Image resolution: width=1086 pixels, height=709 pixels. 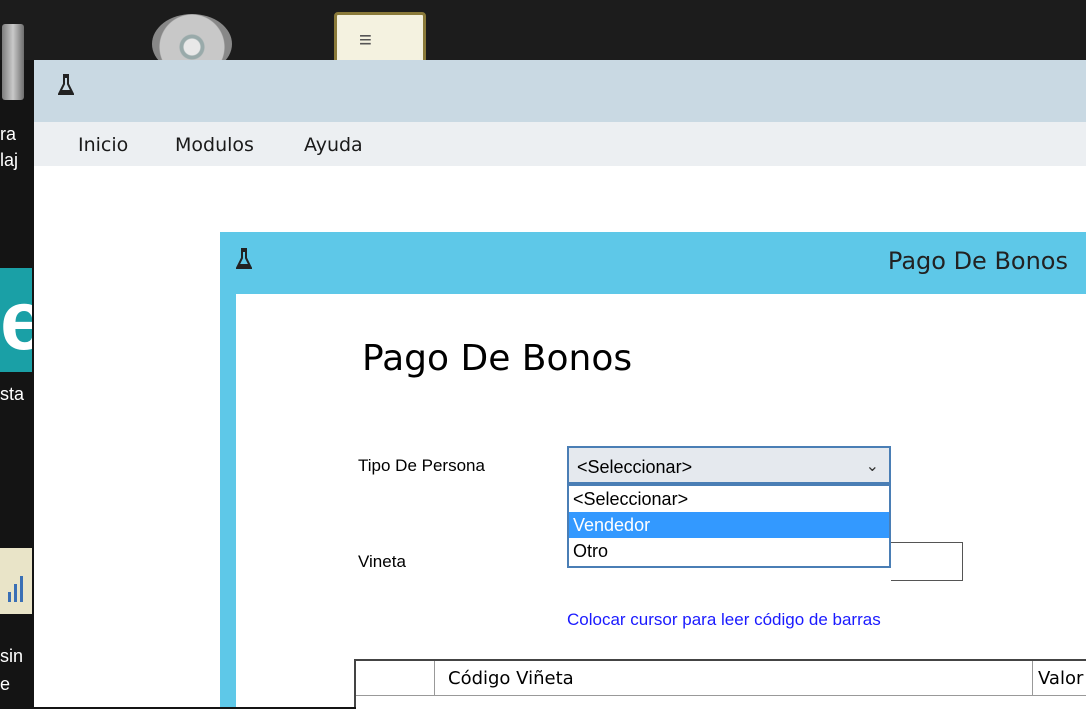 I want to click on grid-body, so click(x=721, y=702).